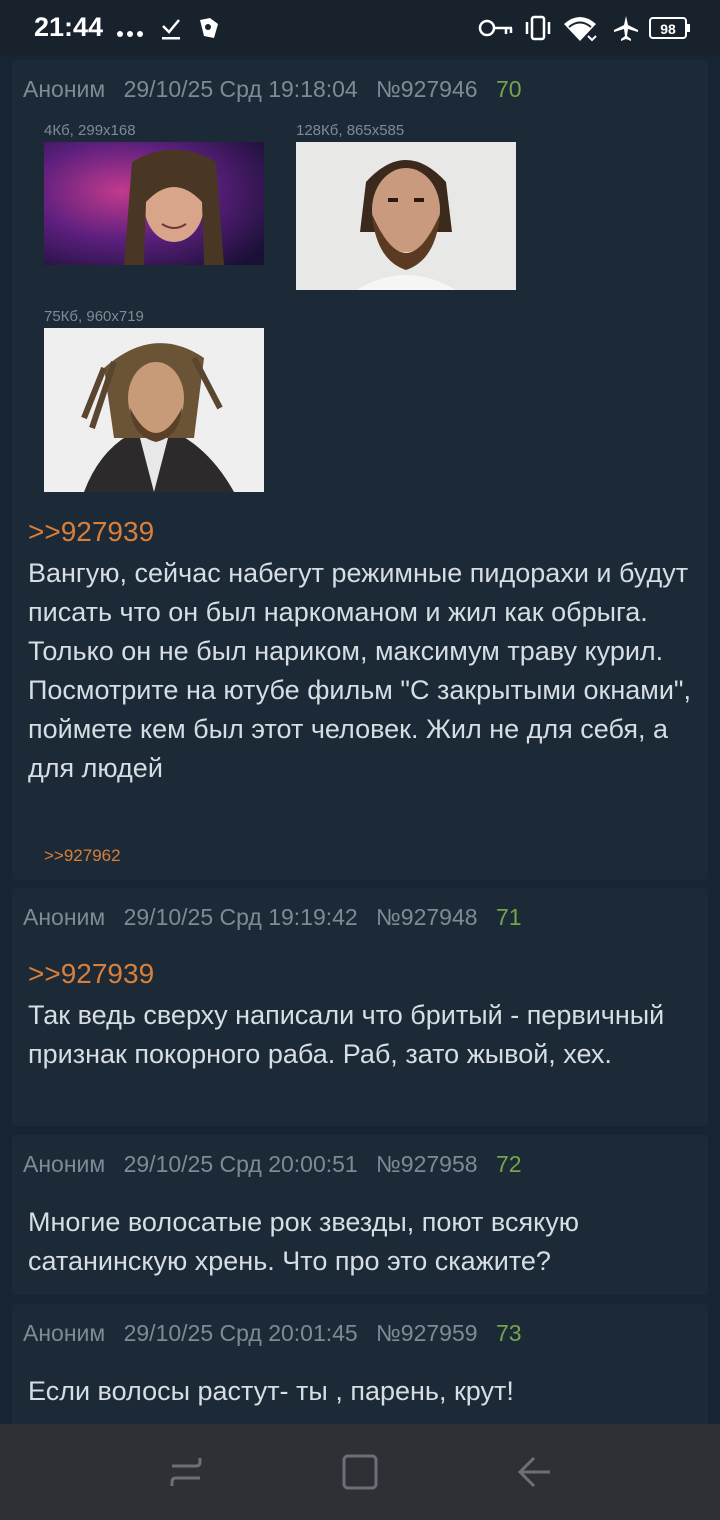  What do you see at coordinates (69, 27) in the screenshot?
I see `status-time: 21:44` at bounding box center [69, 27].